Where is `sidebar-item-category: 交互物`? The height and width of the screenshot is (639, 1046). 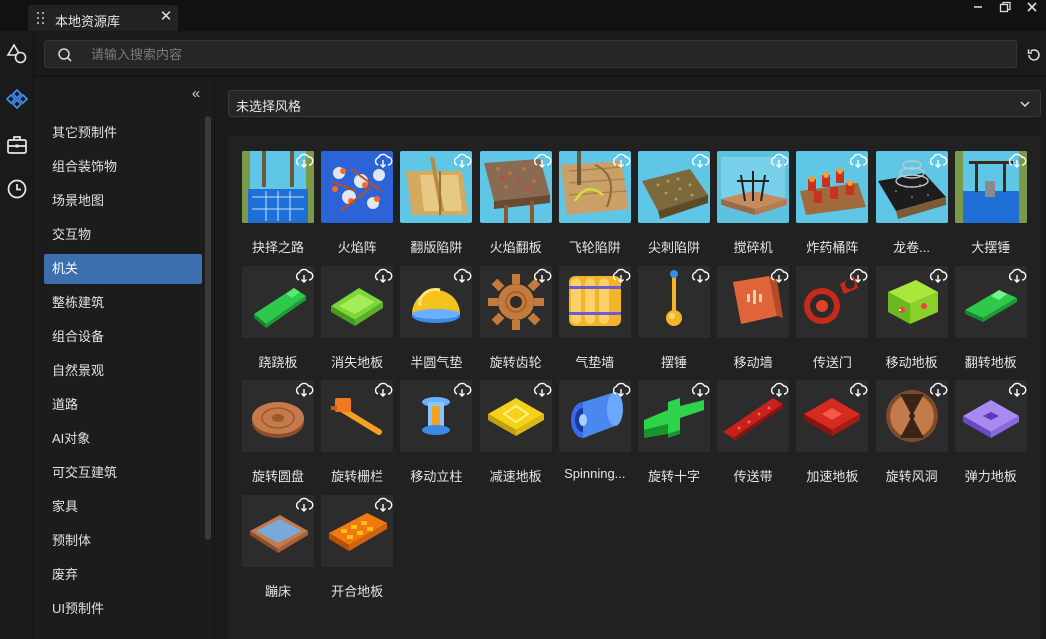 sidebar-item-category: 交互物 is located at coordinates (123, 235).